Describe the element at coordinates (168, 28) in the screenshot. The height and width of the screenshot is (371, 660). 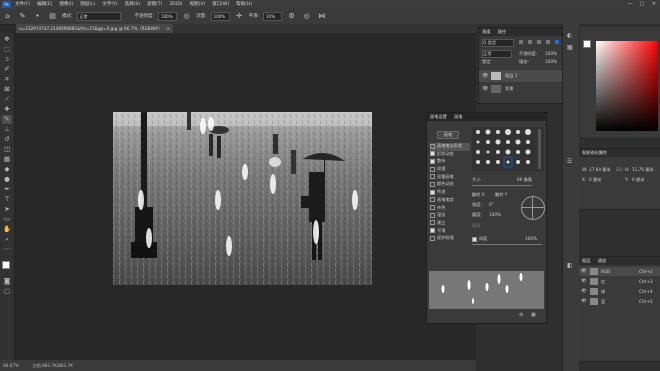
I see `close-tab-button: ×` at that location.